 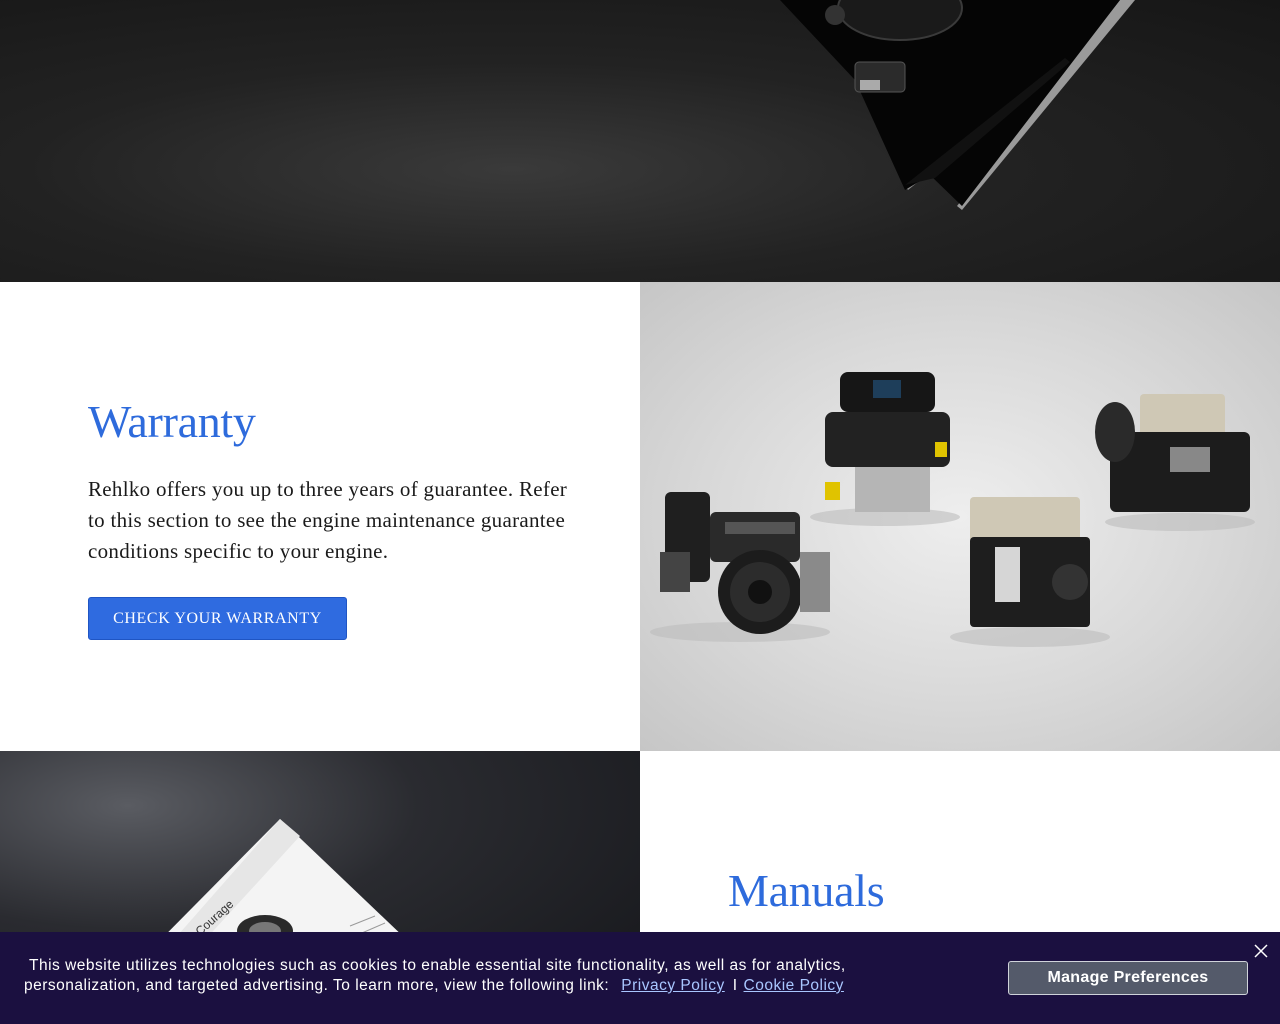 What do you see at coordinates (794, 985) in the screenshot?
I see `cookie-policy-link: Cookie Policy` at bounding box center [794, 985].